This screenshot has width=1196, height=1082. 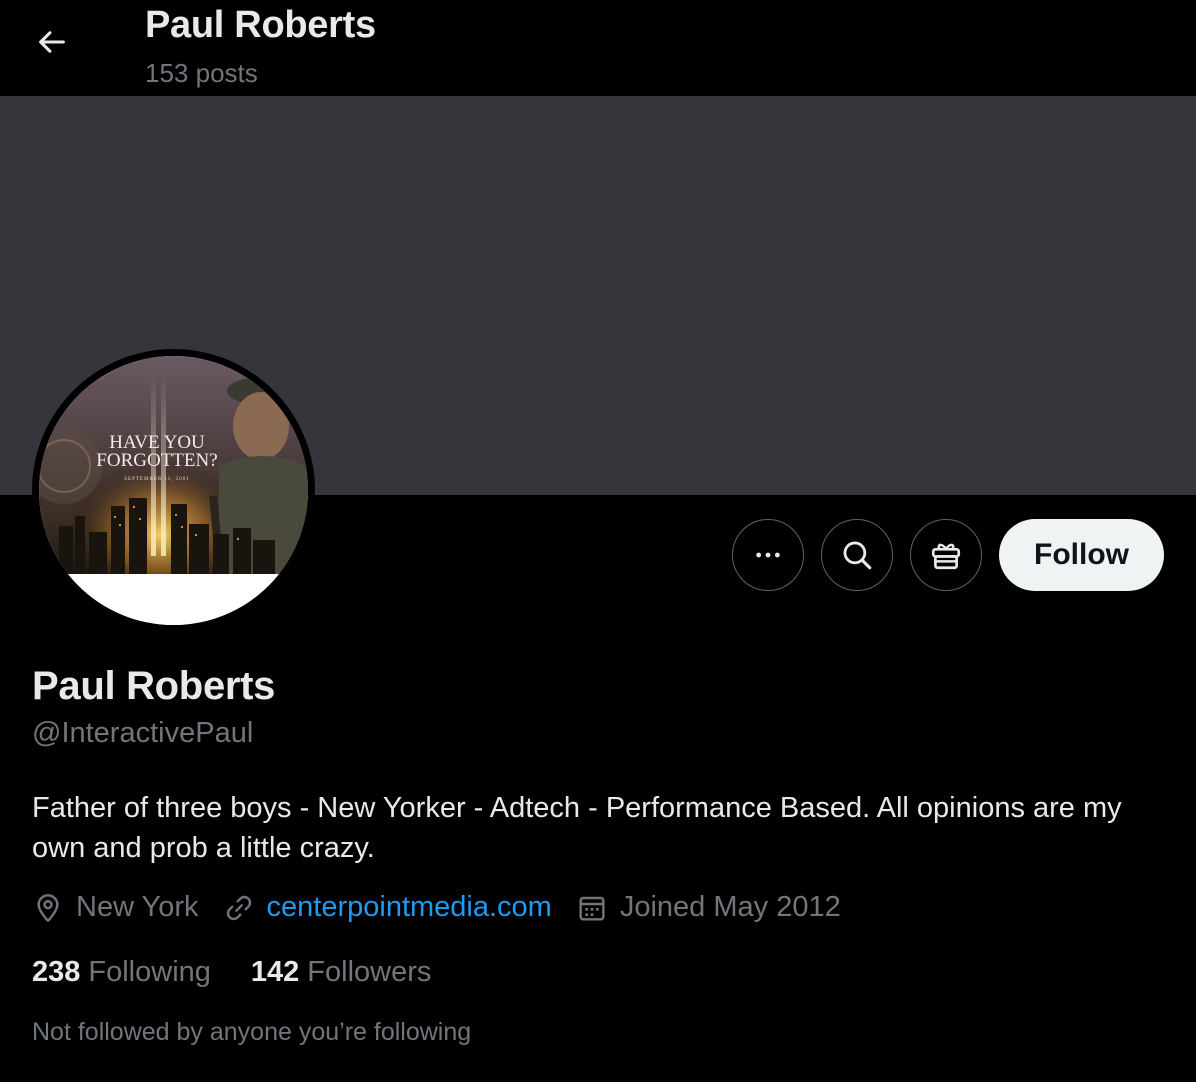 I want to click on back-button, so click(x=52, y=42).